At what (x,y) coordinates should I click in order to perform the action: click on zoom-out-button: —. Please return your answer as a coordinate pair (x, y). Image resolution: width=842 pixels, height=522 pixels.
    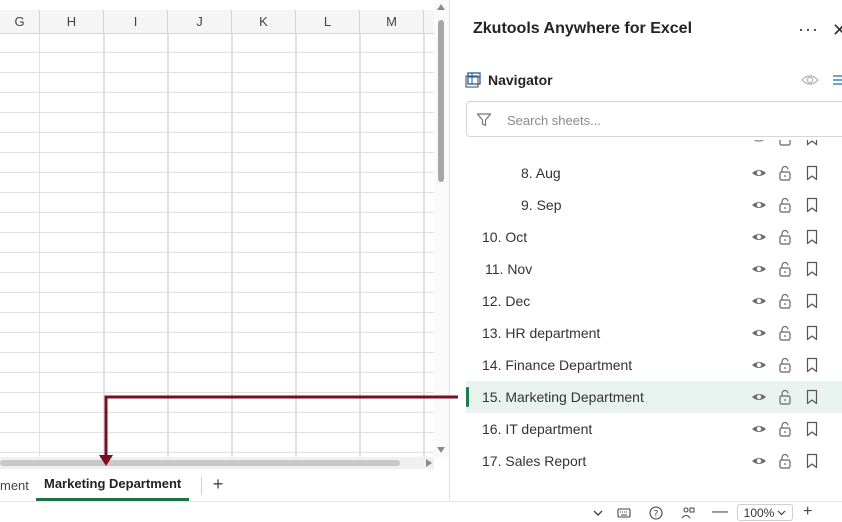
    Looking at the image, I should click on (720, 512).